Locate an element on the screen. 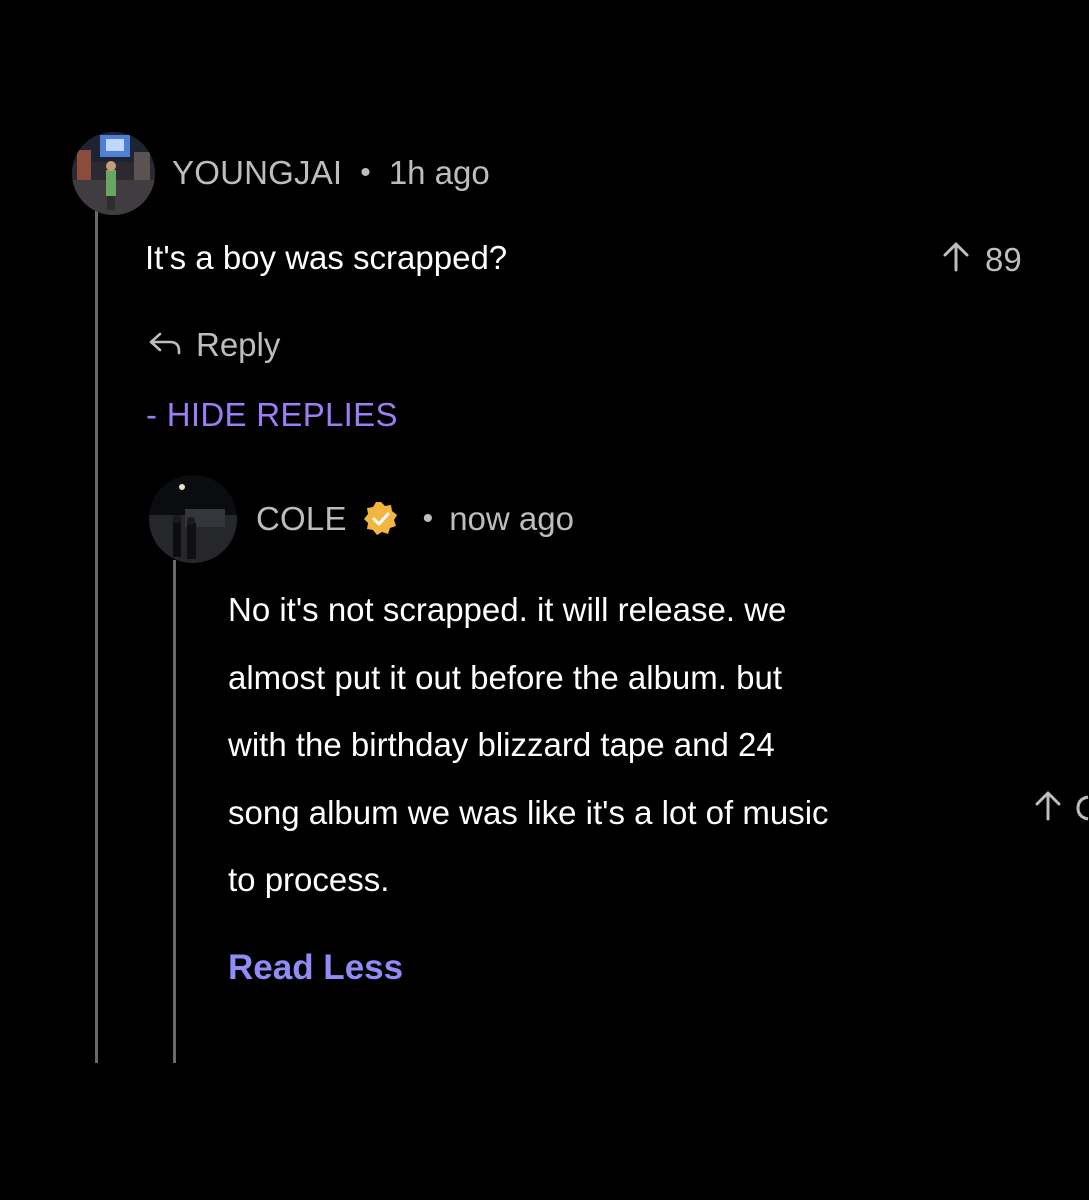  reply-avatar is located at coordinates (193, 519).